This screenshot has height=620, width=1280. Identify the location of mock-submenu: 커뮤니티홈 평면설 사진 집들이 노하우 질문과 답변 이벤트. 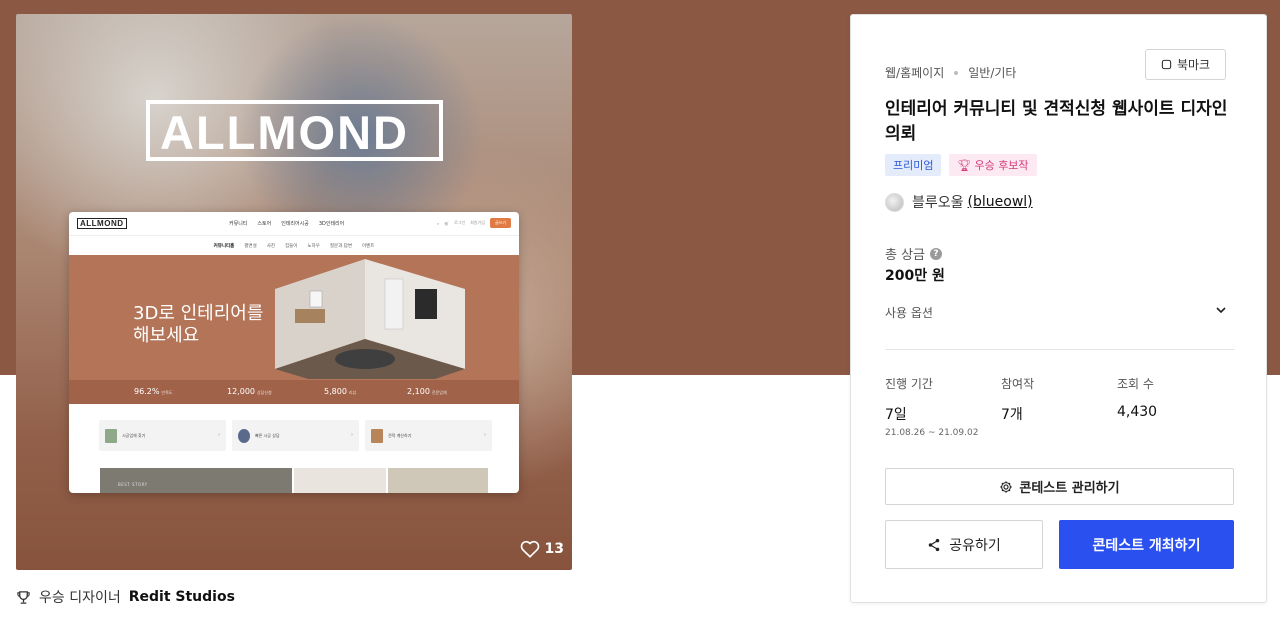
(294, 245).